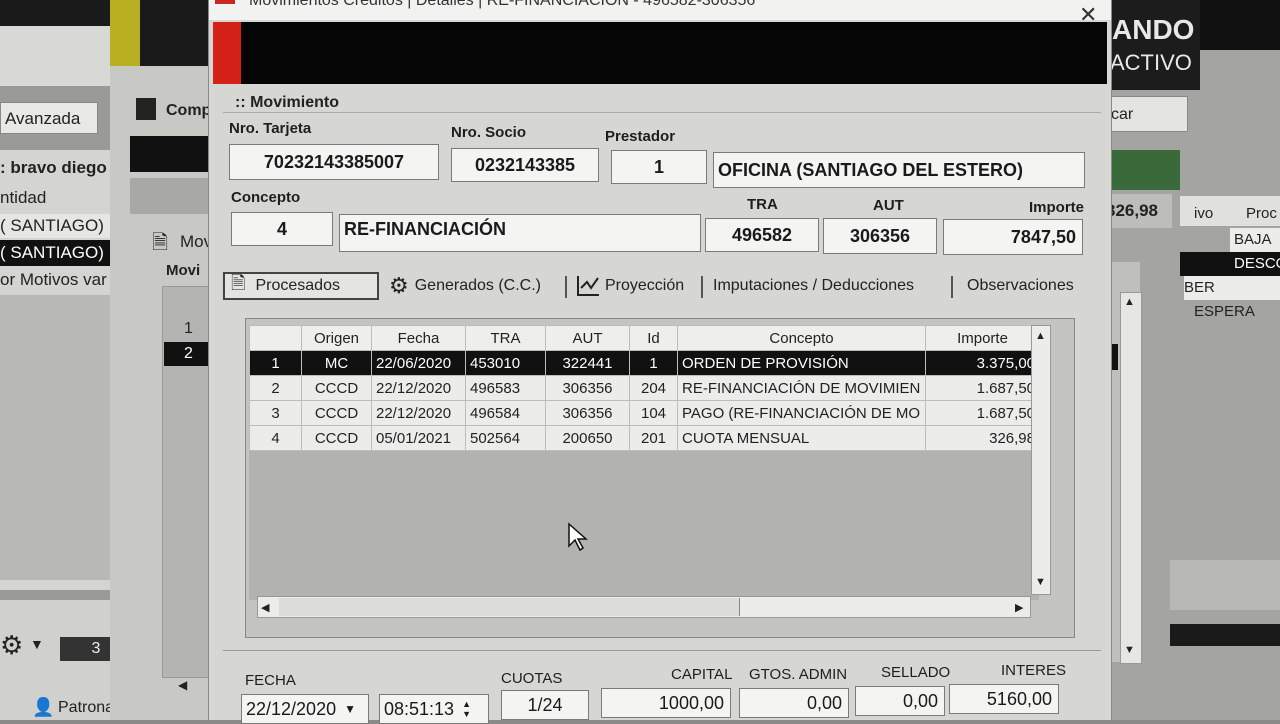 The height and width of the screenshot is (724, 1280). I want to click on table-cell: RE-FINANCIACIÓN DE MOVIMIEN, so click(801, 388).